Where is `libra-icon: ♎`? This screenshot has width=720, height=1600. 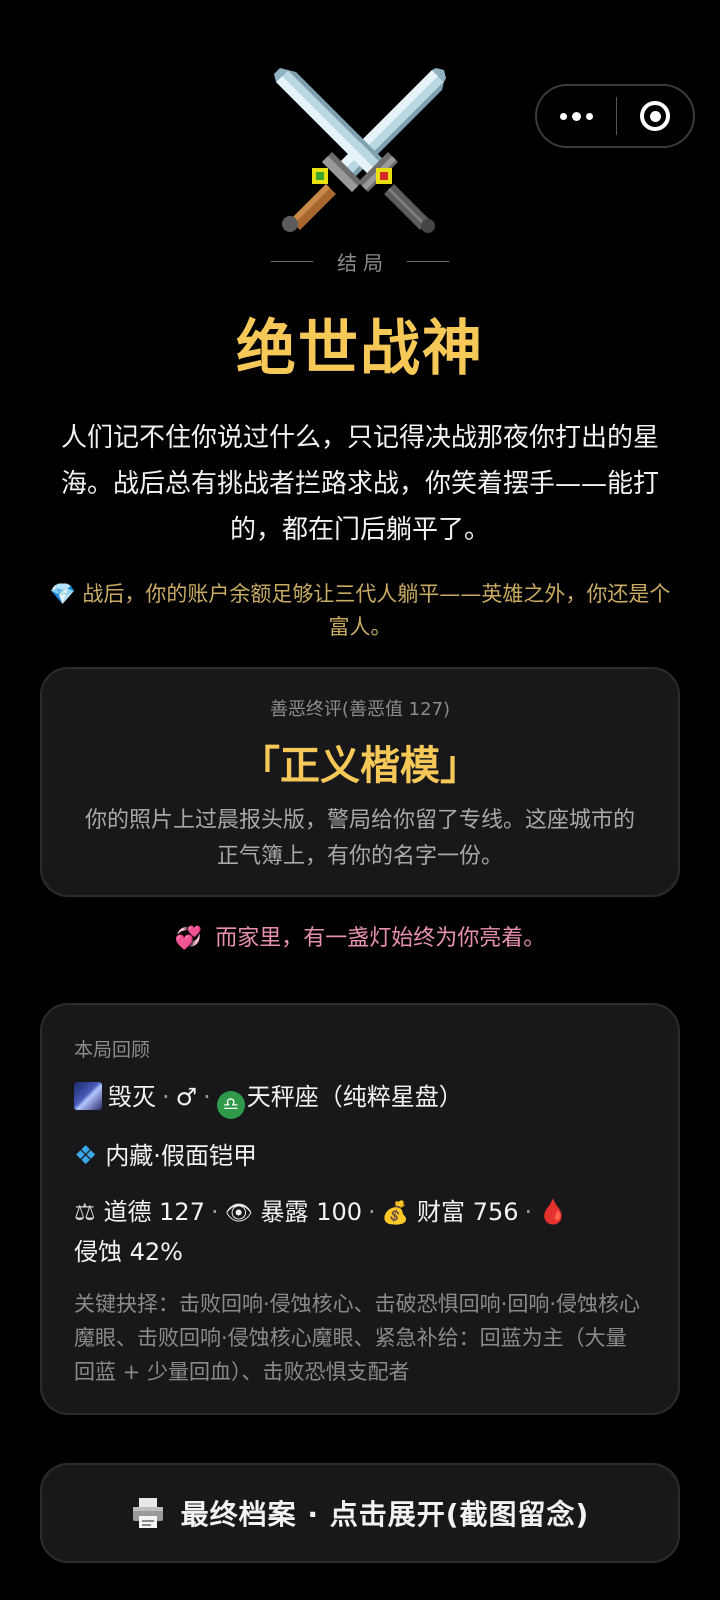
libra-icon: ♎ is located at coordinates (230, 1105).